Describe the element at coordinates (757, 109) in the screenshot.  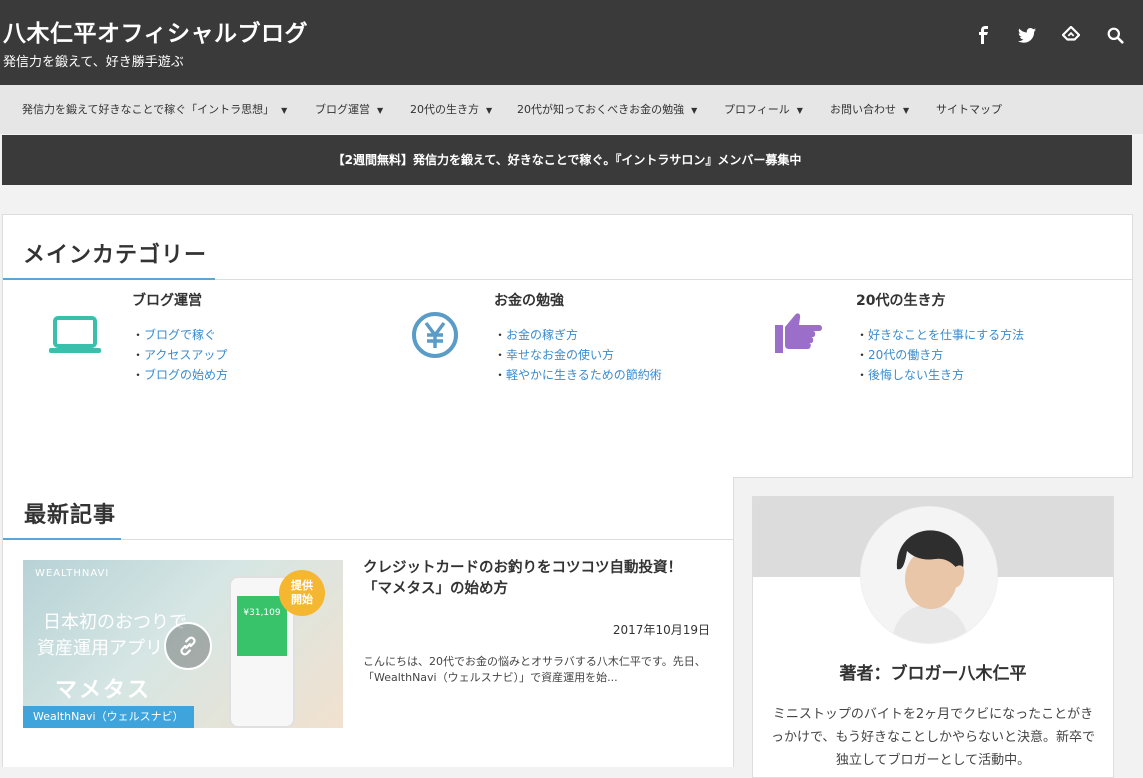
I see `nav-label: プロフィール` at that location.